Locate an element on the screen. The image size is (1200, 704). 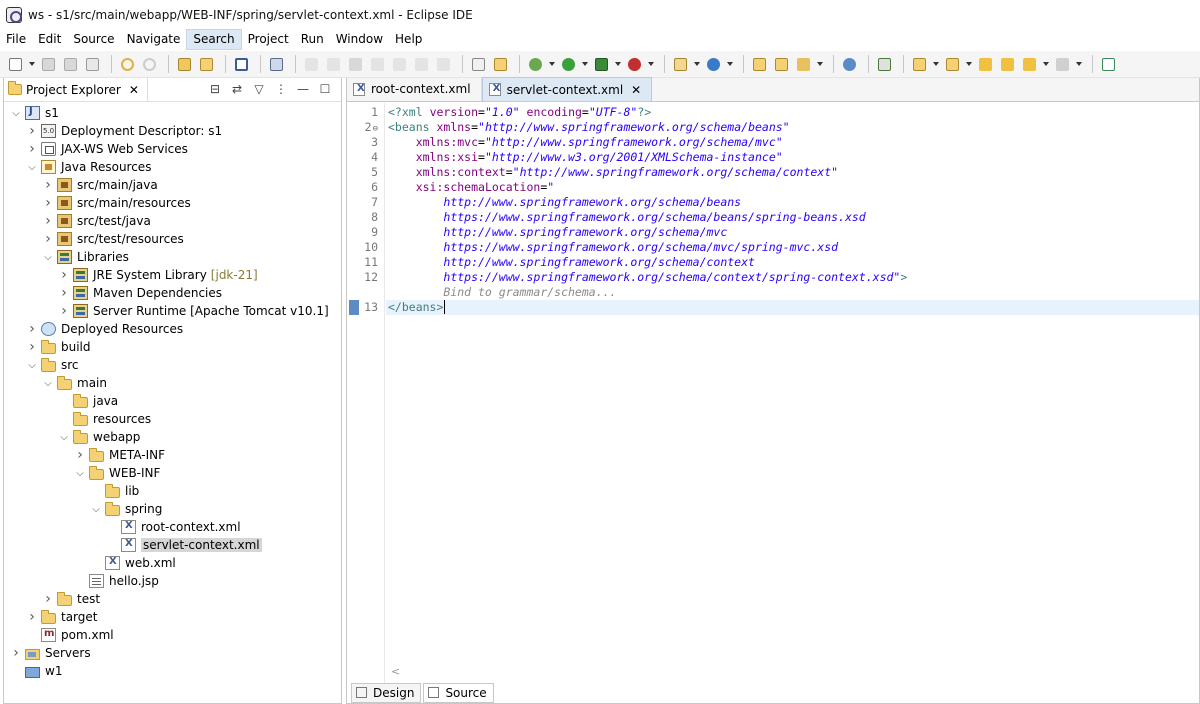
previous-annotation-dropdown-icon is located at coordinates (968, 64).